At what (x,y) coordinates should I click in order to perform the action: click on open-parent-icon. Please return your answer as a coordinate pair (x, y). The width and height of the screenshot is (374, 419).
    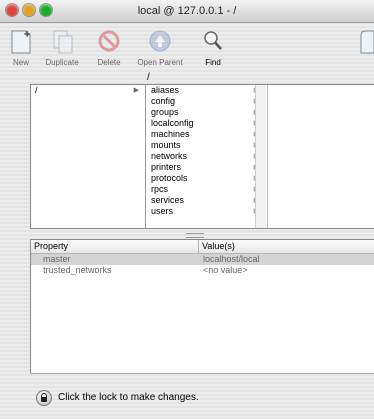
    Looking at the image, I should click on (160, 41).